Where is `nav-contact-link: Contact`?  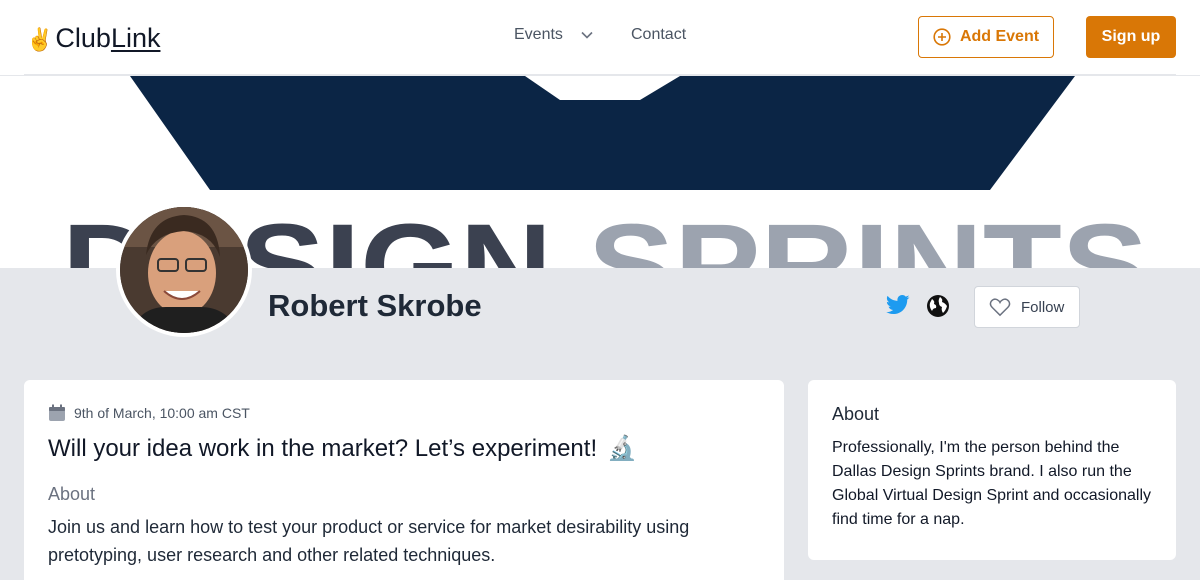 nav-contact-link: Contact is located at coordinates (658, 35).